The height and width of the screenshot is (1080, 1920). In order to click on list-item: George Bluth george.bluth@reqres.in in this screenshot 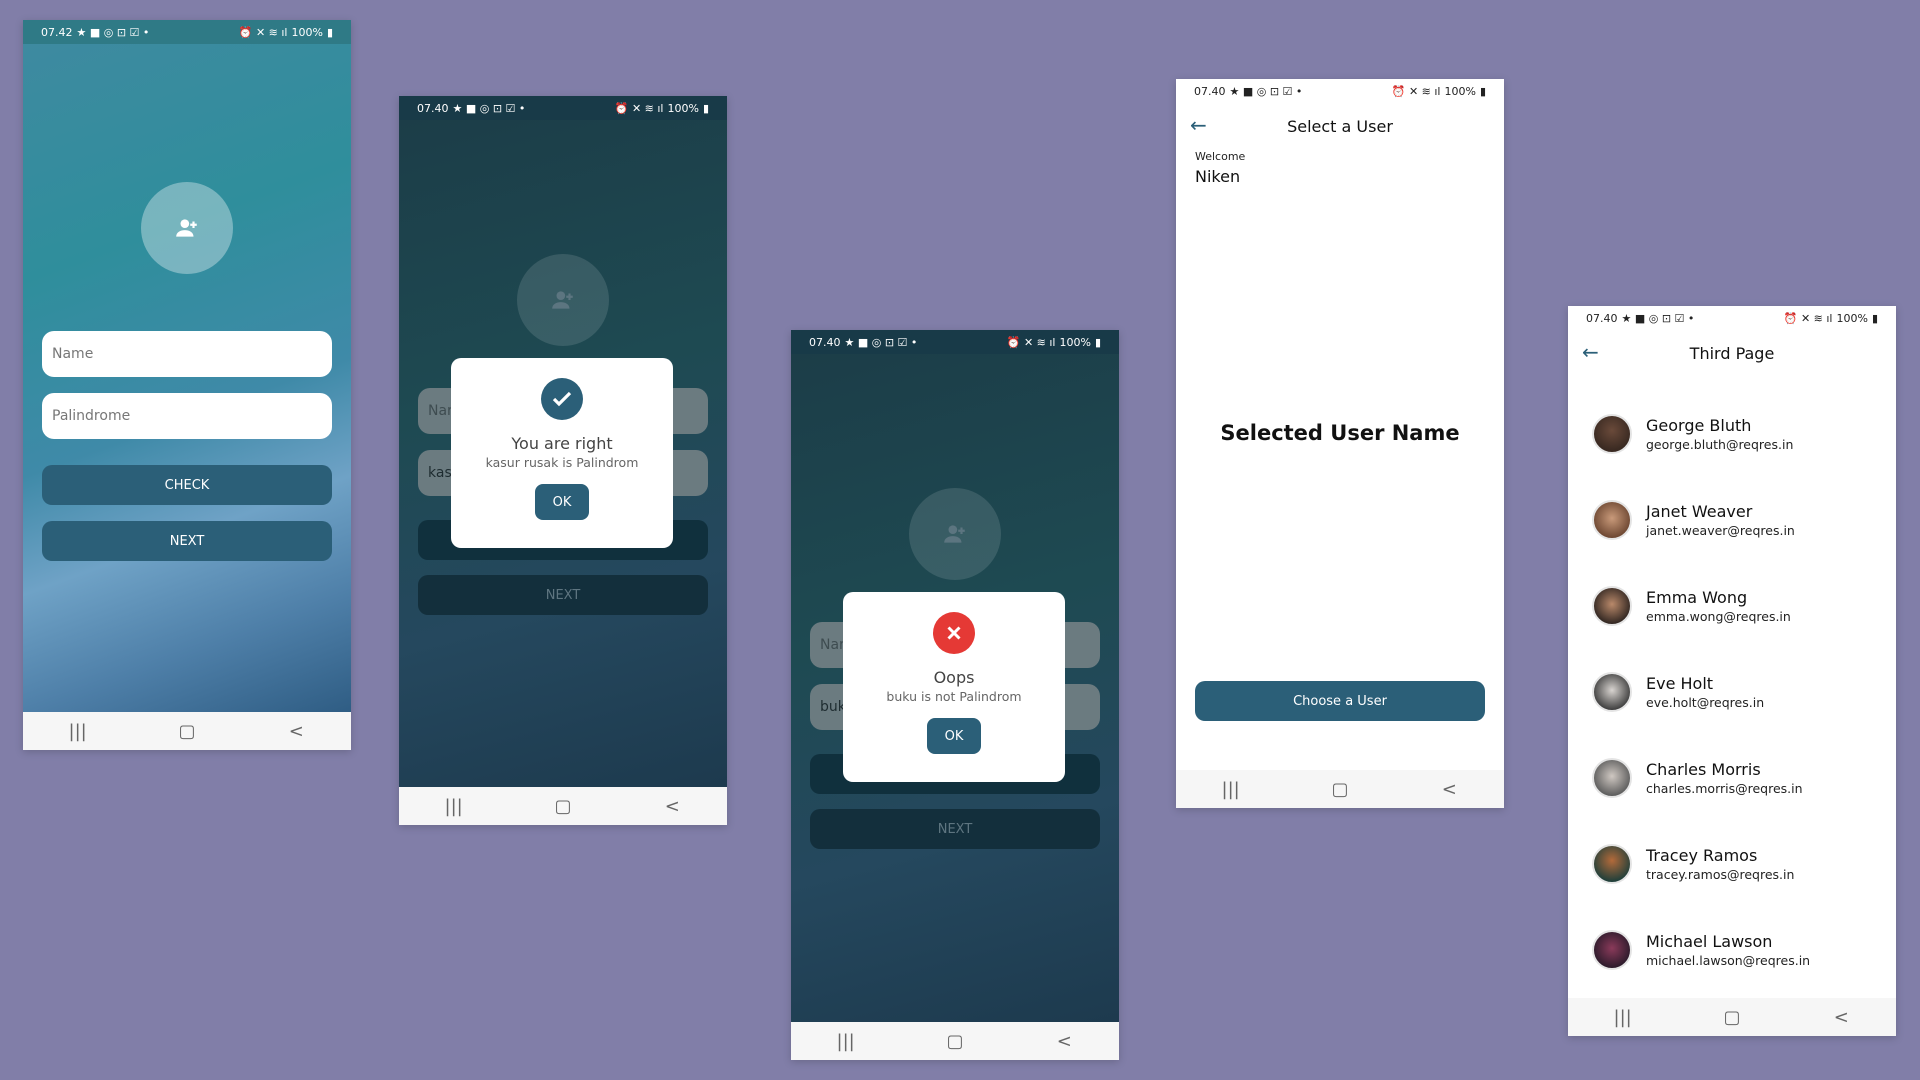, I will do `click(1739, 434)`.